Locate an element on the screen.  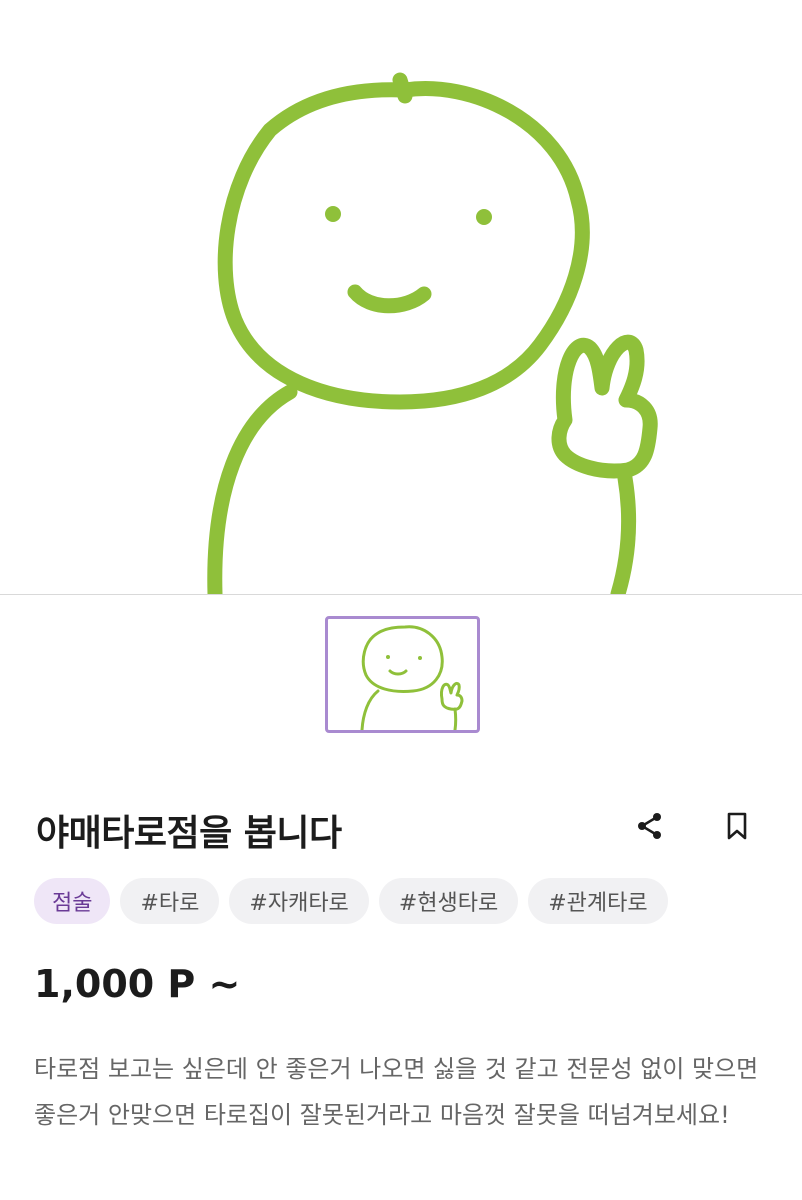
tag-list: 점술 #타로 #자캐타로 #현생타로 #관계타로 is located at coordinates (351, 901).